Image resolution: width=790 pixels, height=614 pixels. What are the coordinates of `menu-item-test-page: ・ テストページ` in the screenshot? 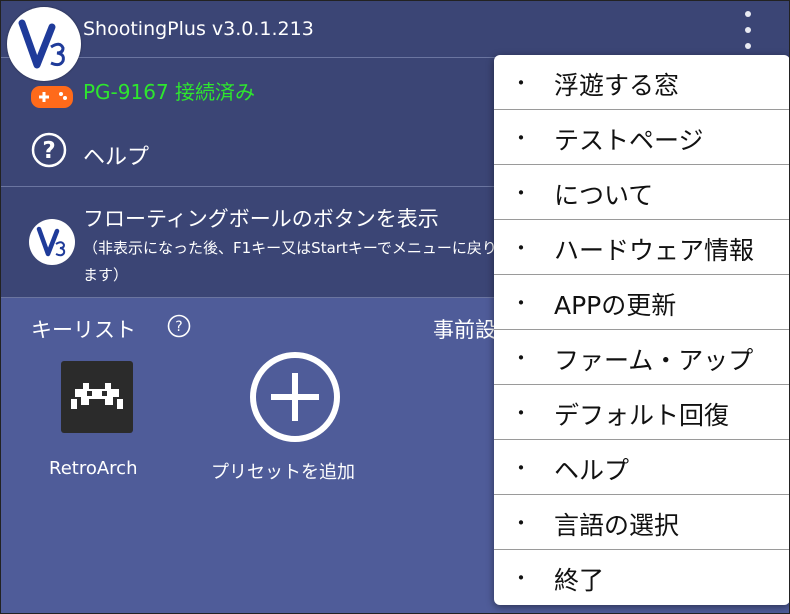 It's located at (641, 137).